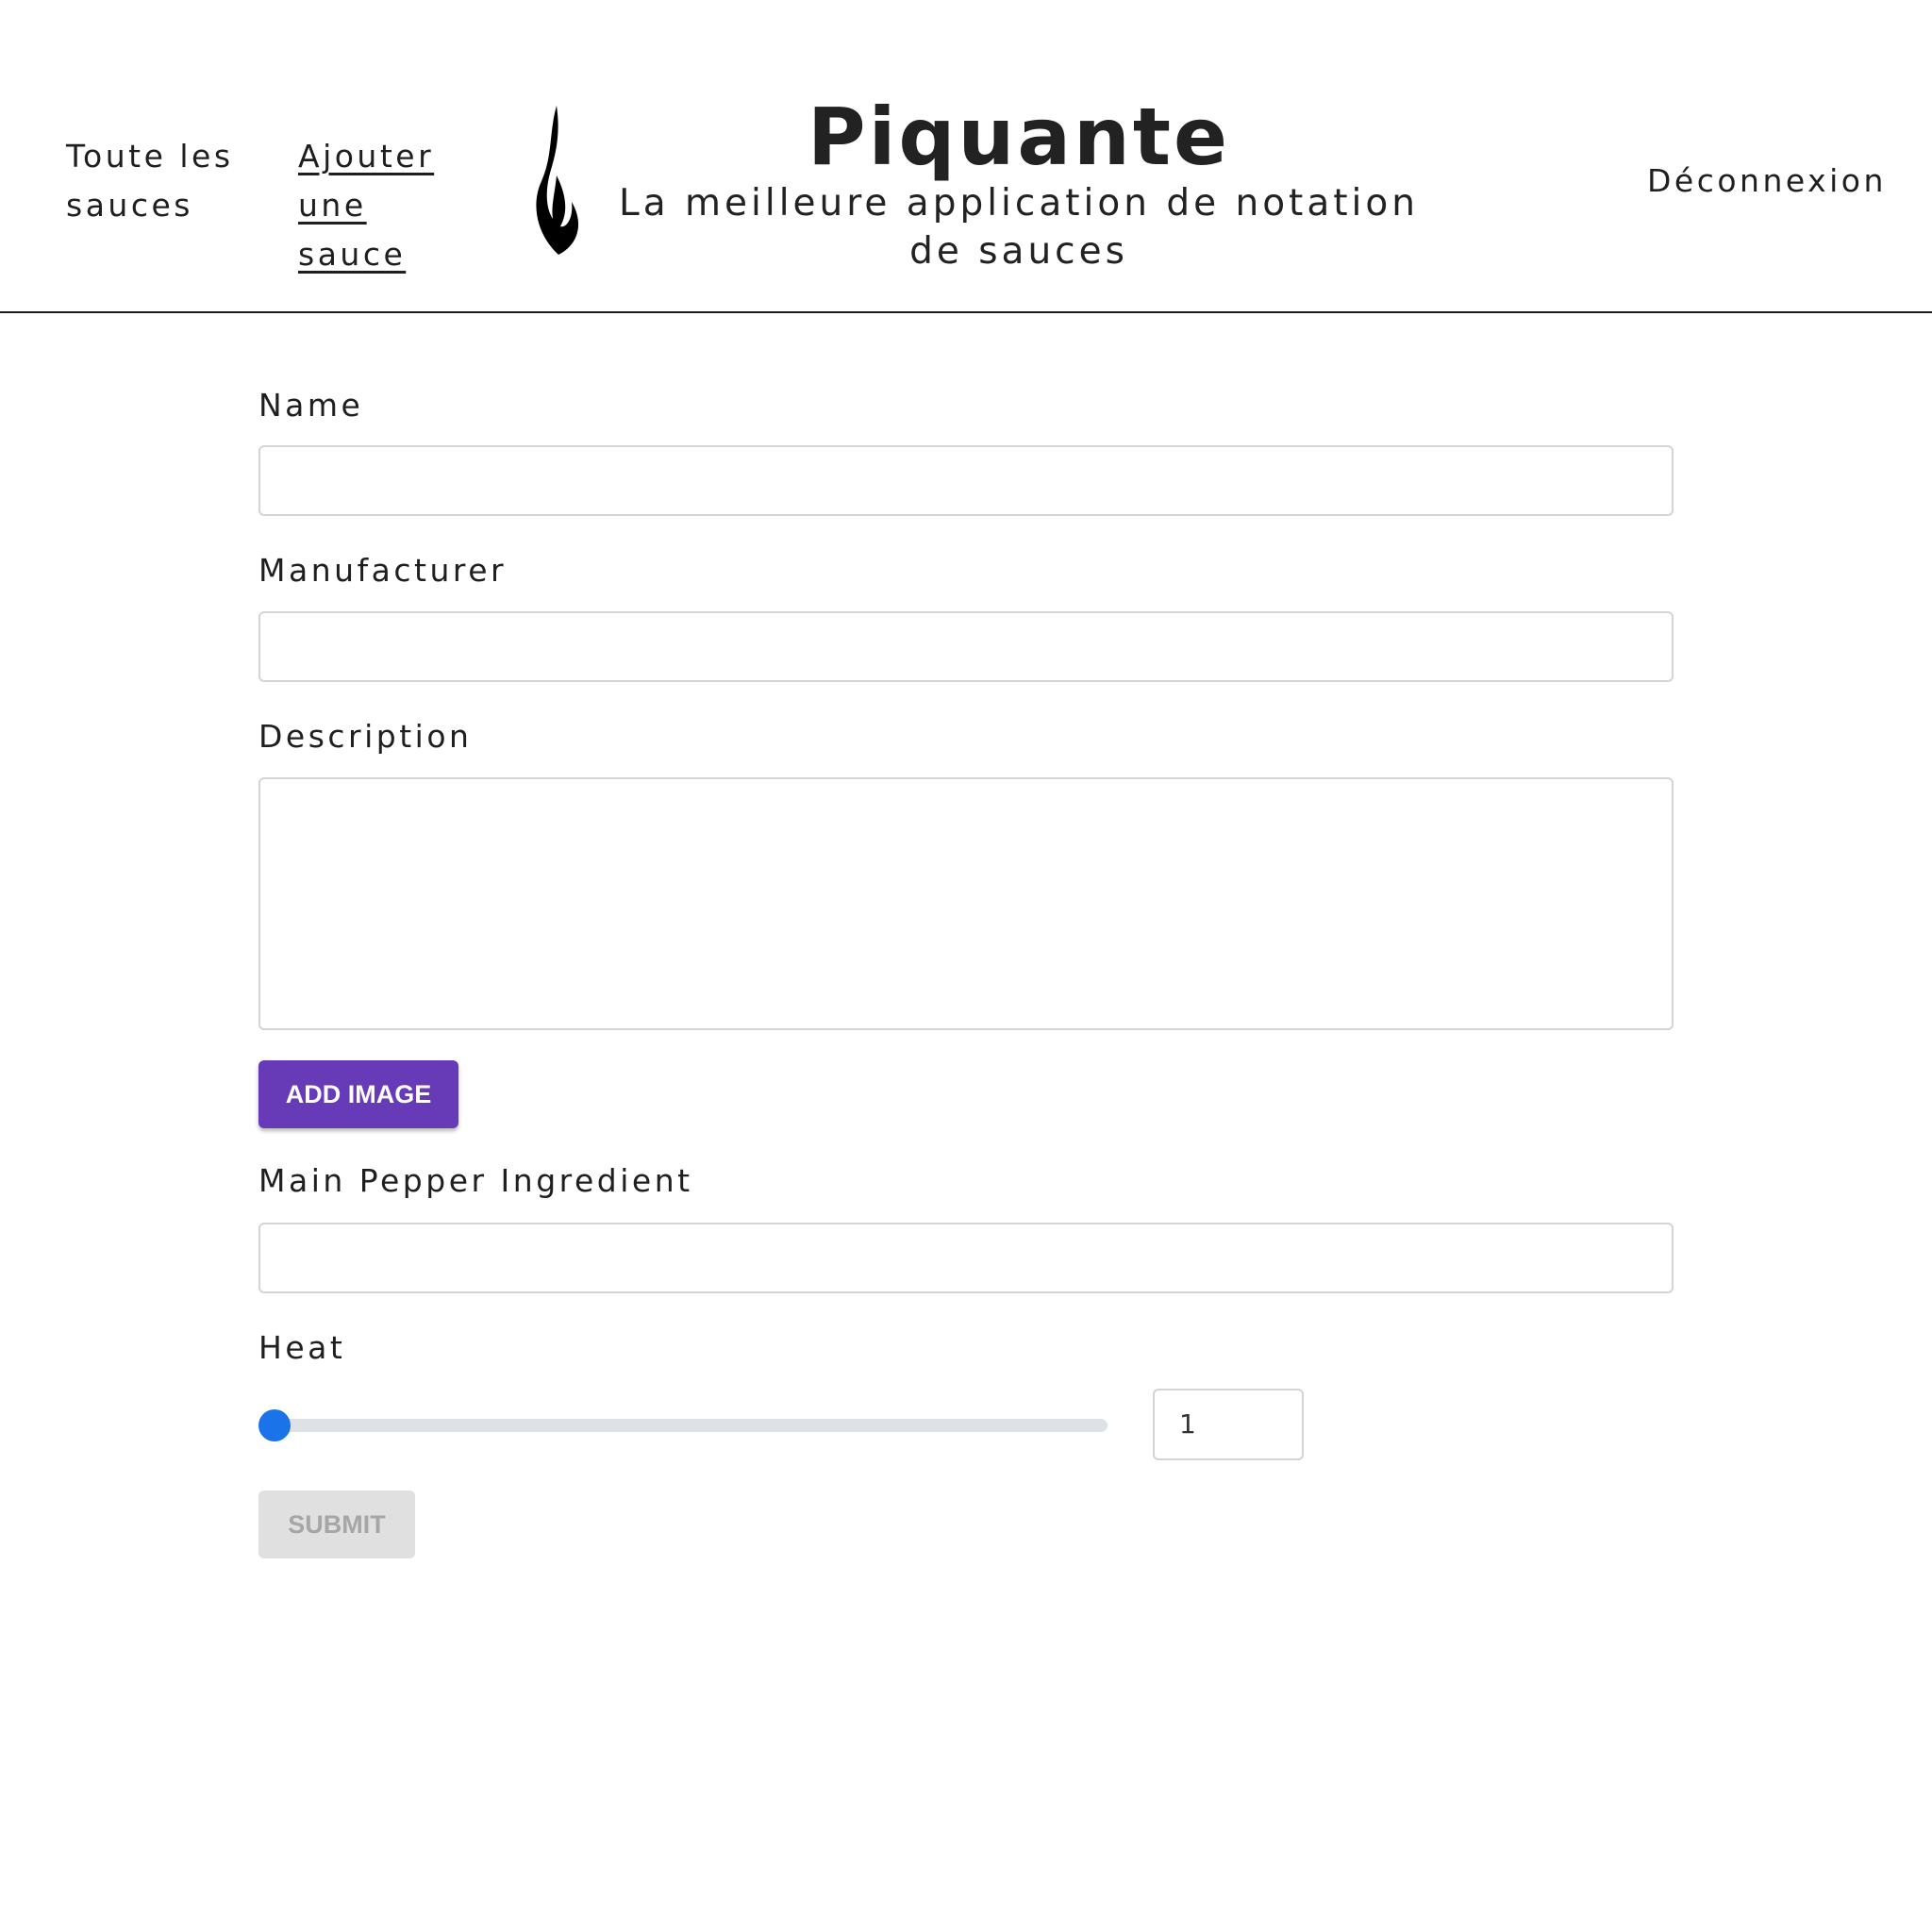 The height and width of the screenshot is (1932, 1932). I want to click on add-image-button: ADD IMAGE, so click(358, 1094).